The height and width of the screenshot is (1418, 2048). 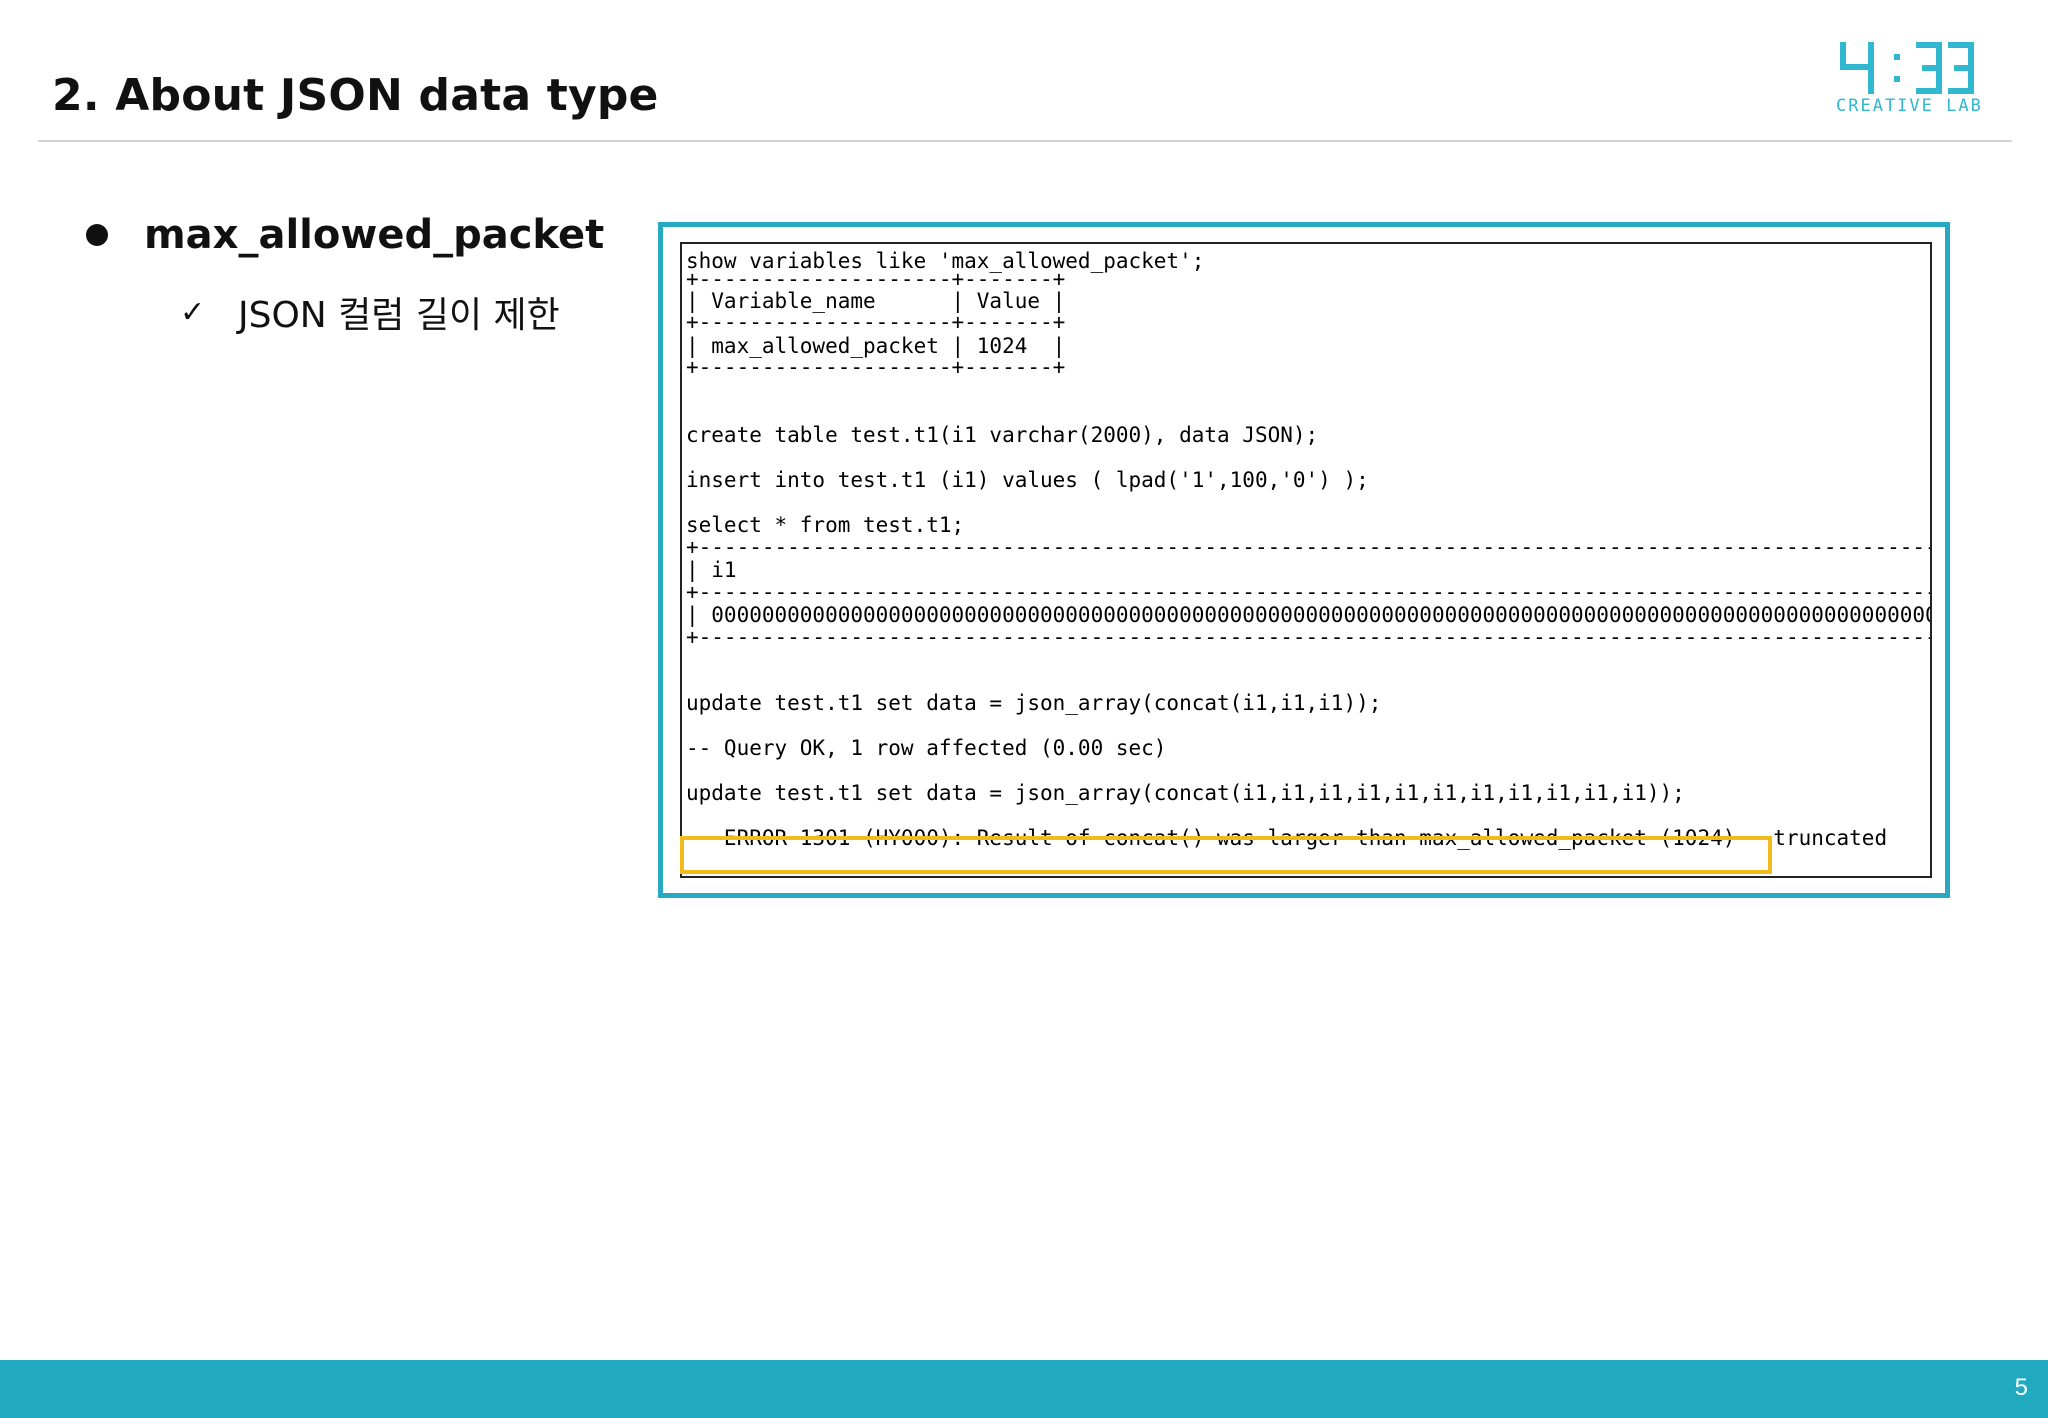 I want to click on bullet-dot-icon, so click(x=97, y=235).